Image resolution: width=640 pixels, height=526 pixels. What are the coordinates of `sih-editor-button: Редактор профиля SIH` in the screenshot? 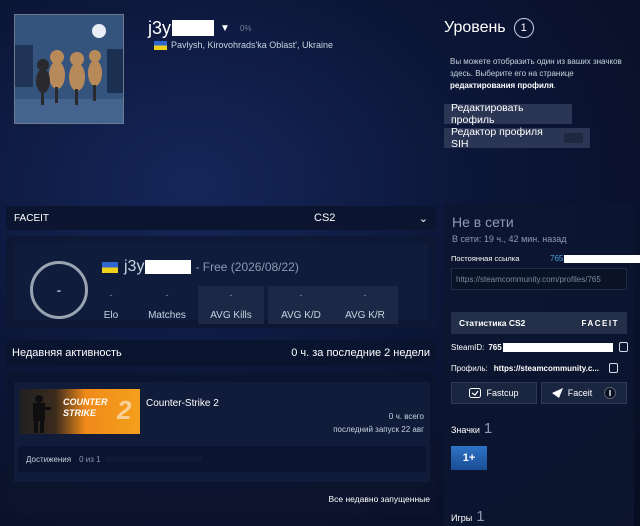 It's located at (517, 138).